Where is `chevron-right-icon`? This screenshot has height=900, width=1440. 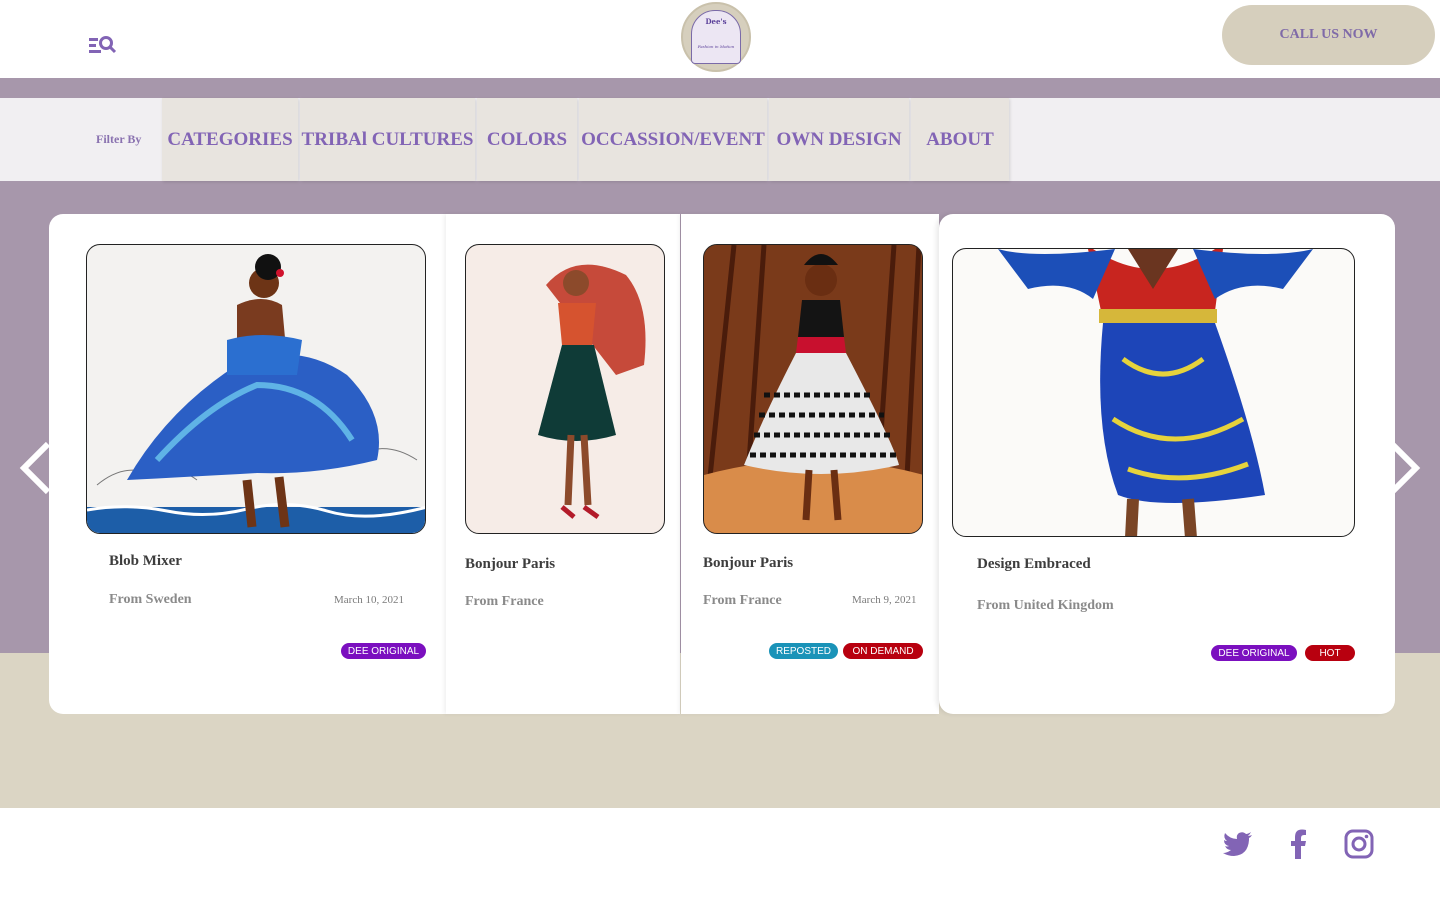 chevron-right-icon is located at coordinates (1404, 468).